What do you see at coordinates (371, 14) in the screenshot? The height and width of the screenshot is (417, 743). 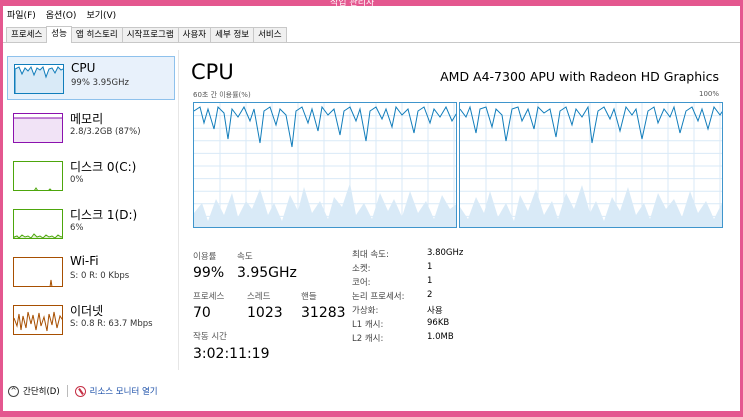 I see `menu-bar: 파일(F) 옵션(O) 보기(V)` at bounding box center [371, 14].